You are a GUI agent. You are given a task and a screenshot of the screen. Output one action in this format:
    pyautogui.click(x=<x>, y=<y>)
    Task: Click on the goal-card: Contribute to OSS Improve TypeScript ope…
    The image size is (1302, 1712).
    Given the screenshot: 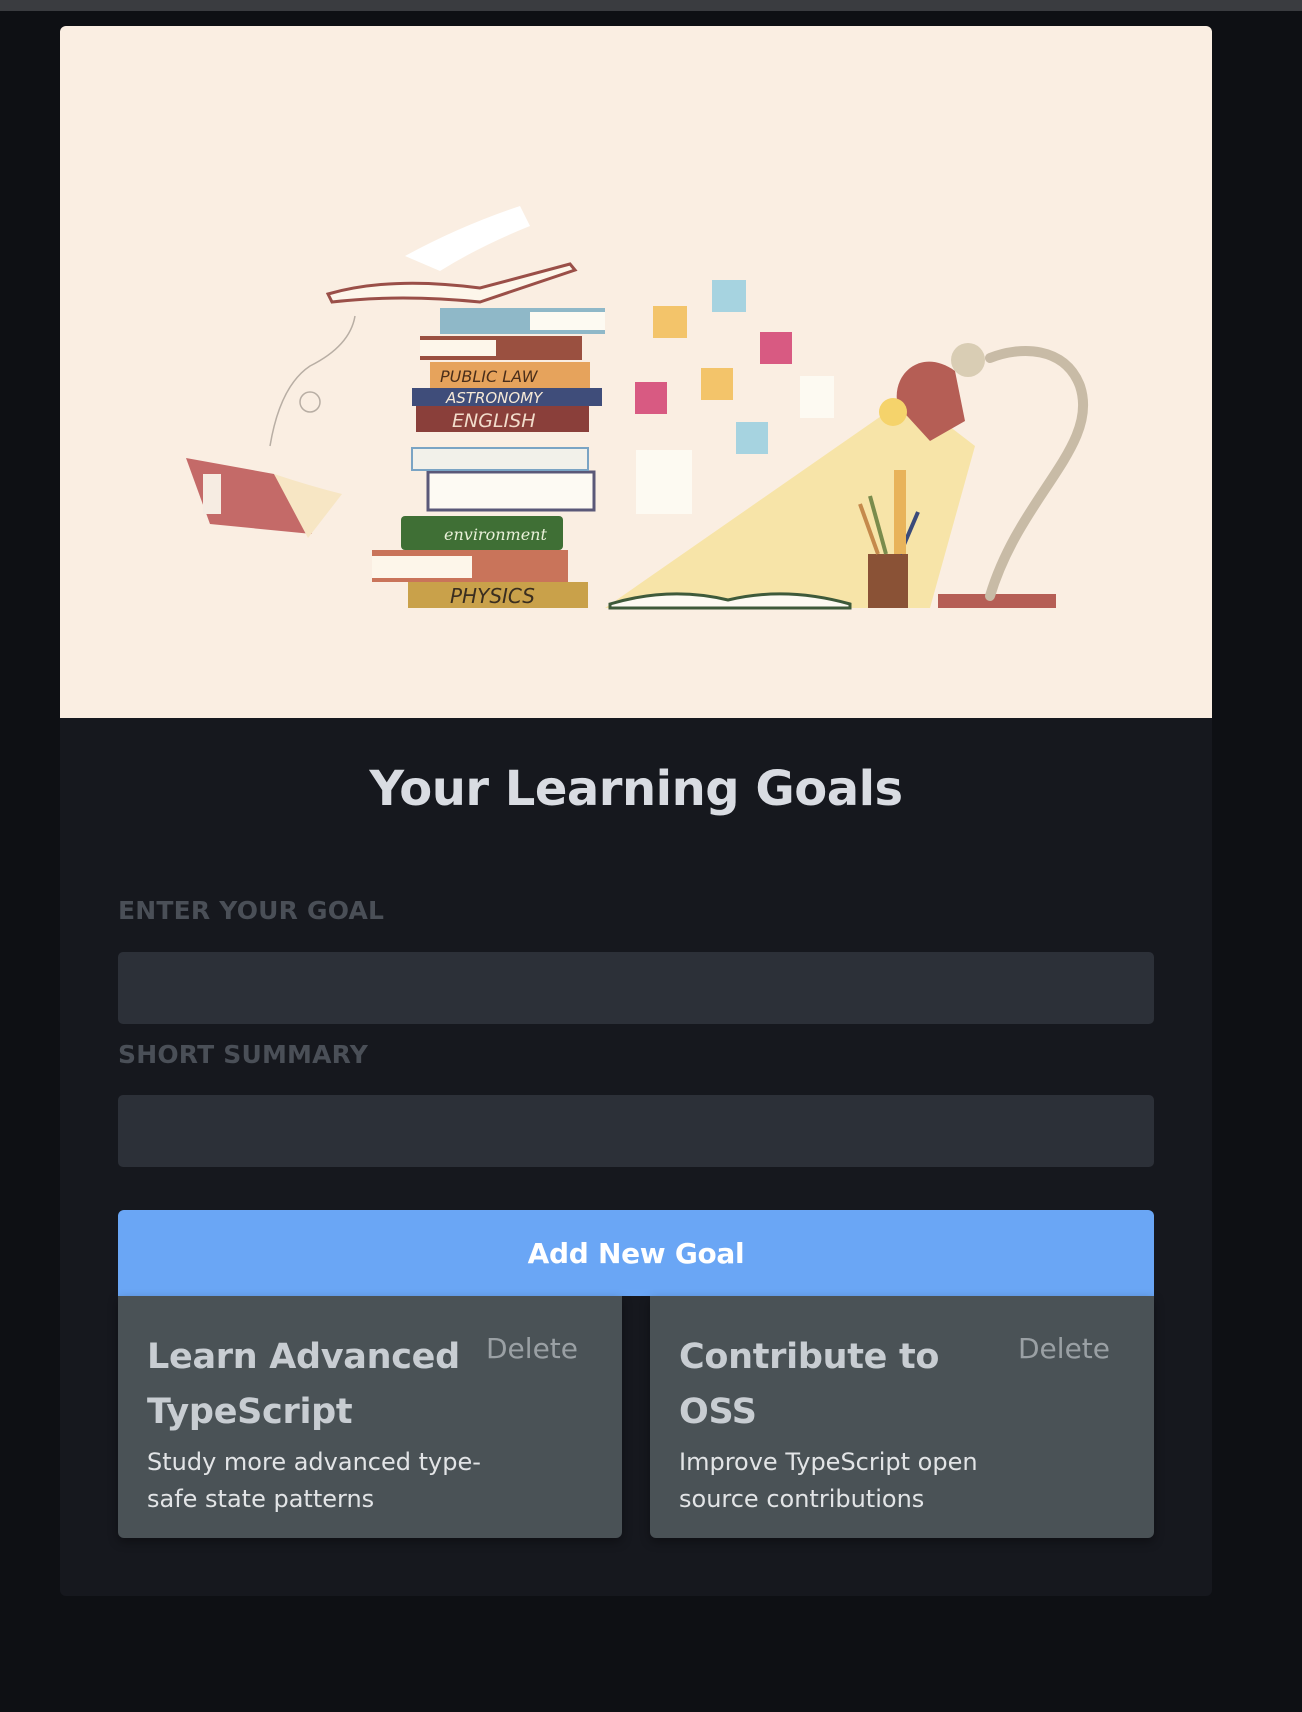 What is the action you would take?
    pyautogui.click(x=902, y=1417)
    